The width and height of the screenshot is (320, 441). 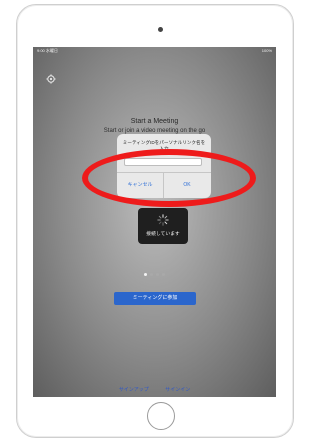 I want to click on join-meeting-button: ミーティングに参加, so click(x=155, y=298).